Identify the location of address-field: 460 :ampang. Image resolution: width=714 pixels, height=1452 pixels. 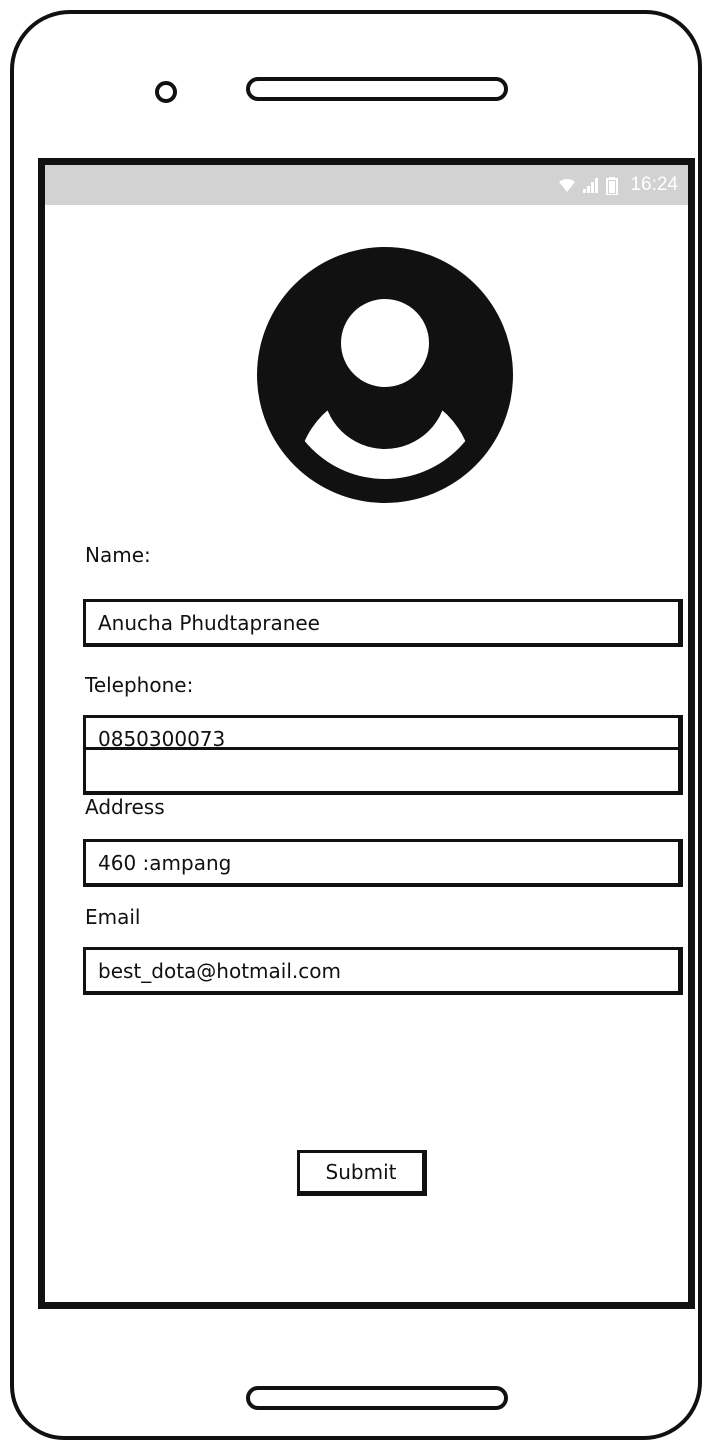
(383, 863).